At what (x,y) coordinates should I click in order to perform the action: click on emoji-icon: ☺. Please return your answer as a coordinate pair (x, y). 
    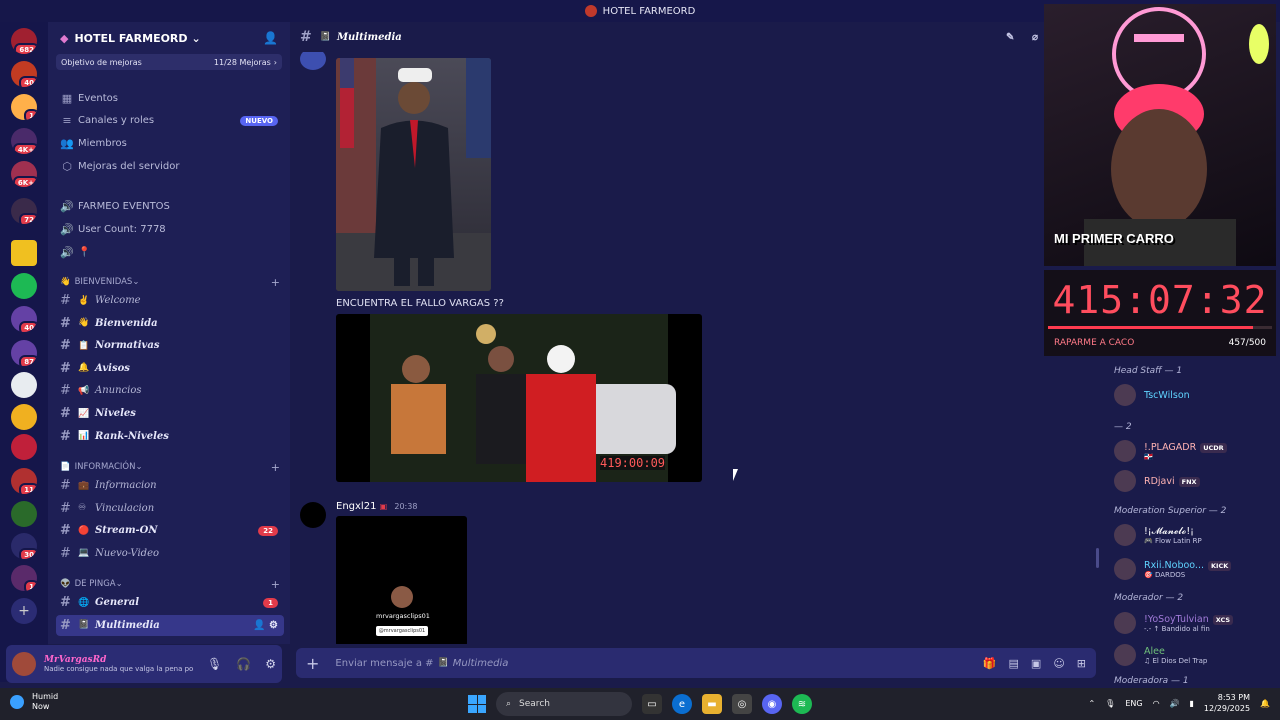
    Looking at the image, I should click on (1058, 663).